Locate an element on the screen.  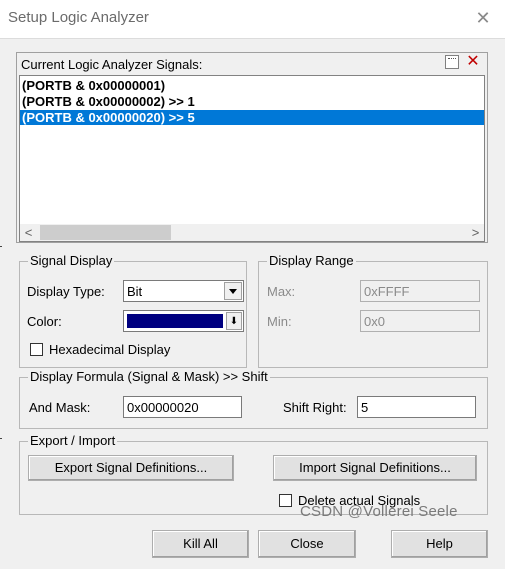
delete-signals-checkbox is located at coordinates (285, 500).